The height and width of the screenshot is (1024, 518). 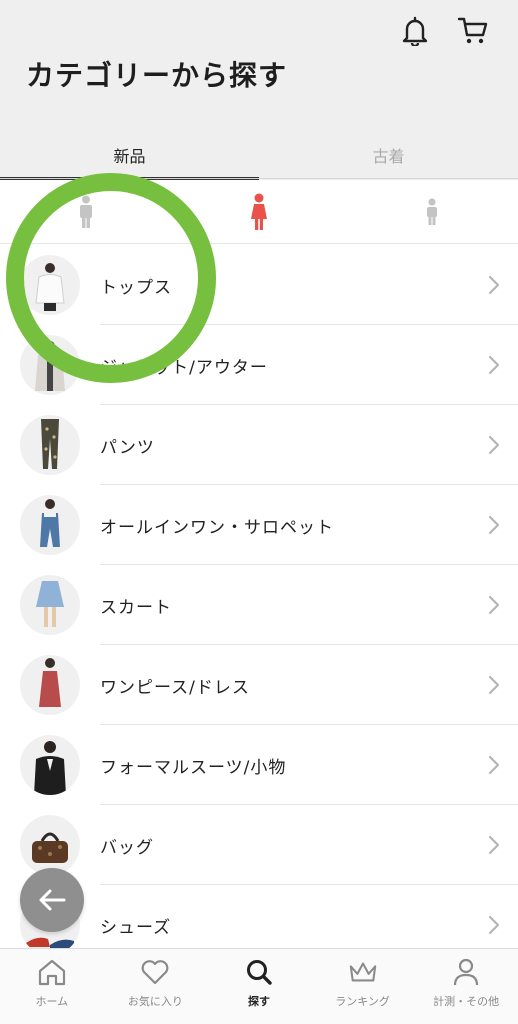 What do you see at coordinates (50, 445) in the screenshot?
I see `pants-thumbnail` at bounding box center [50, 445].